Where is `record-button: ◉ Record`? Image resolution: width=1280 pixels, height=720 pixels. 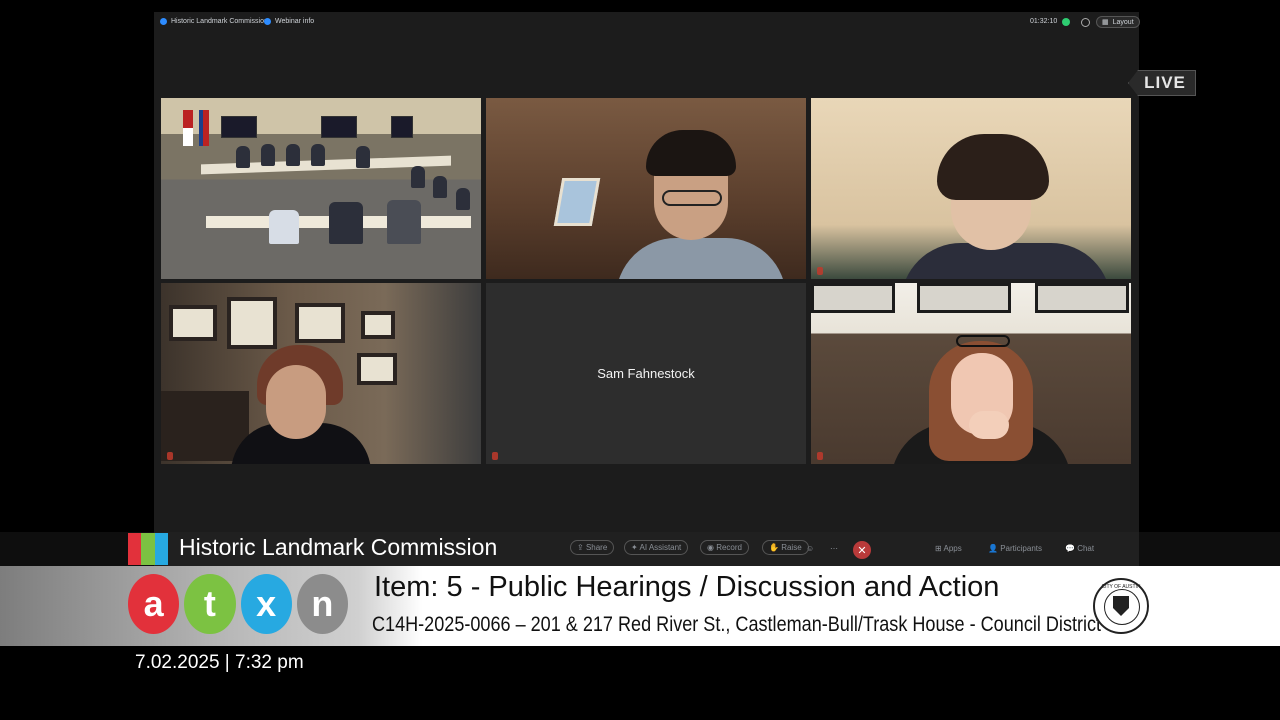
record-button: ◉ Record is located at coordinates (724, 547).